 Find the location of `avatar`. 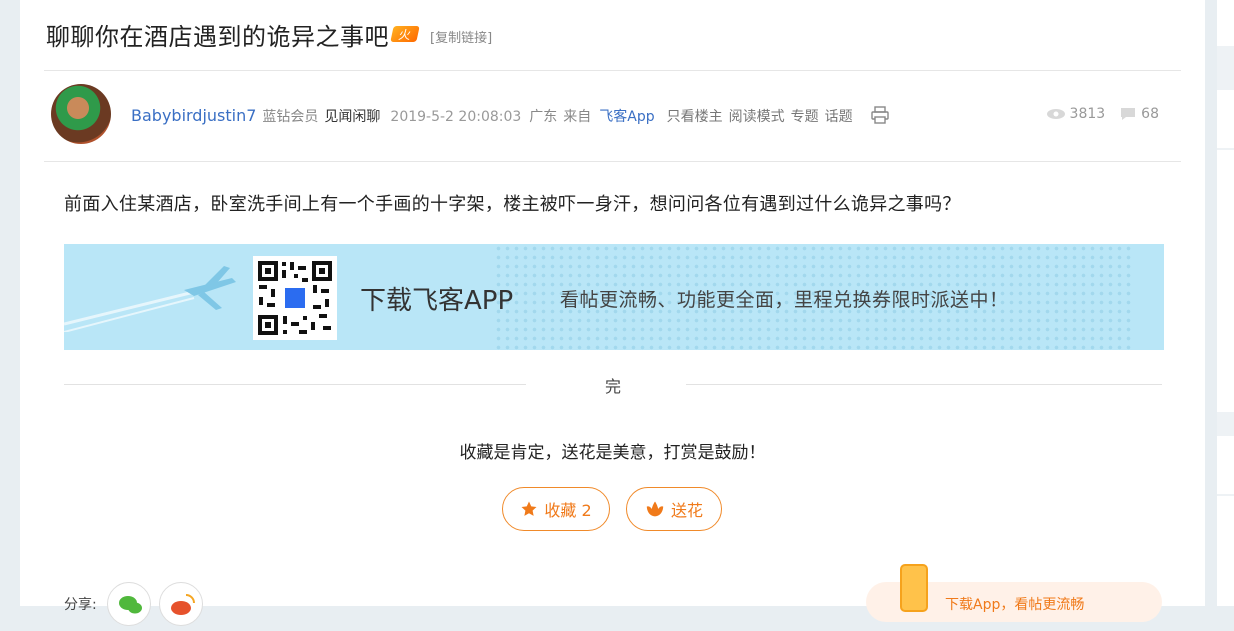

avatar is located at coordinates (81, 114).